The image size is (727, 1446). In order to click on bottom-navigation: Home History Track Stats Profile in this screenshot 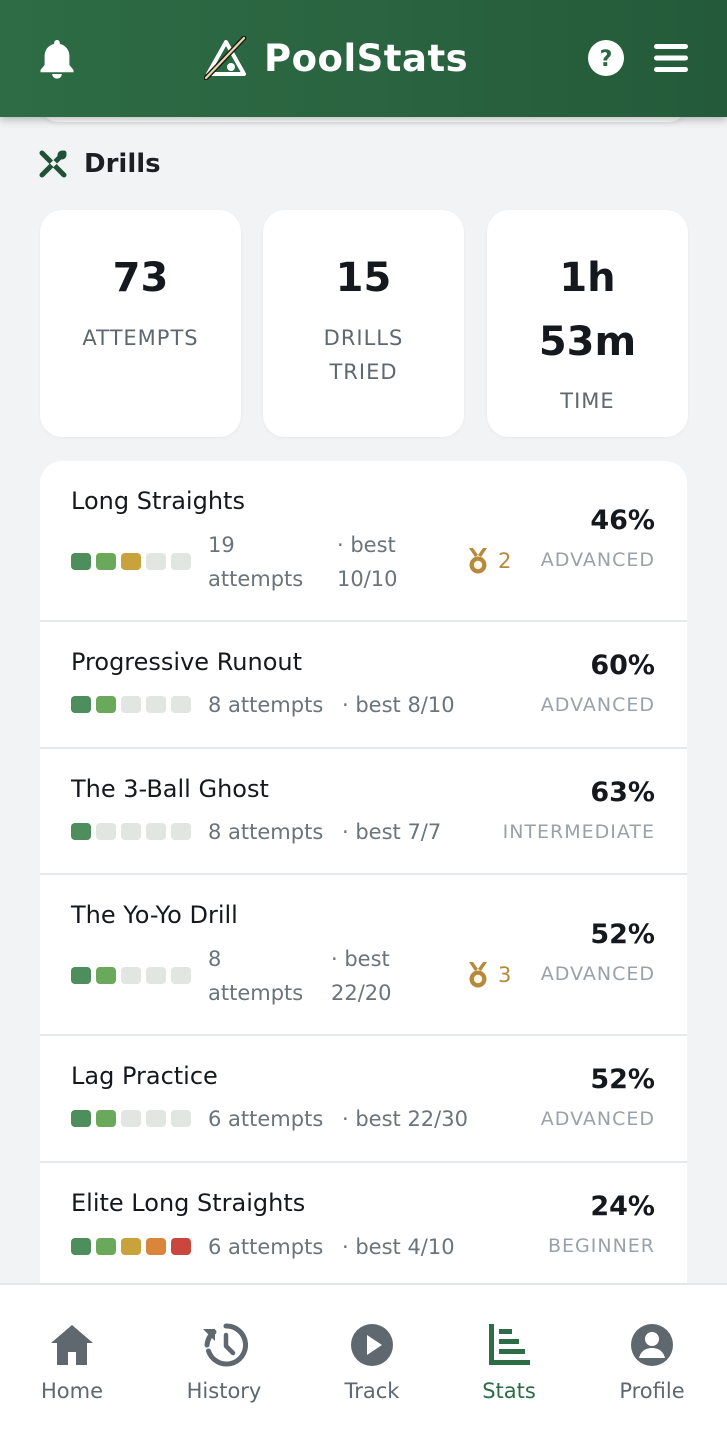, I will do `click(363, 1364)`.